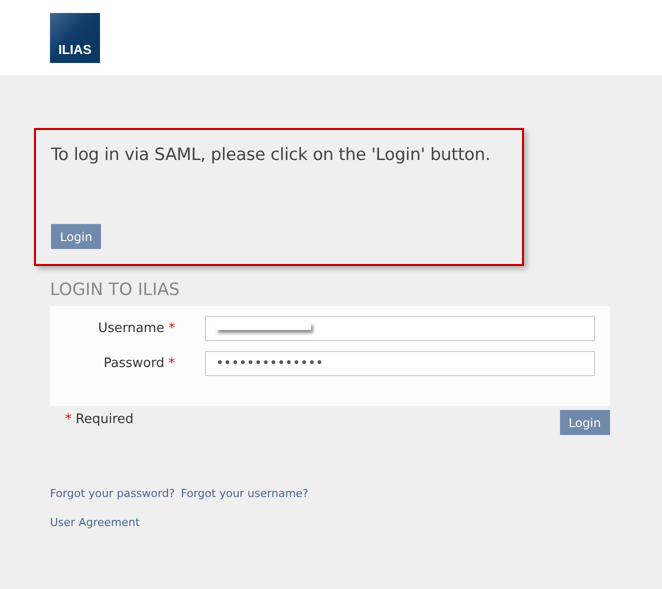  What do you see at coordinates (585, 422) in the screenshot?
I see `login-button: Login` at bounding box center [585, 422].